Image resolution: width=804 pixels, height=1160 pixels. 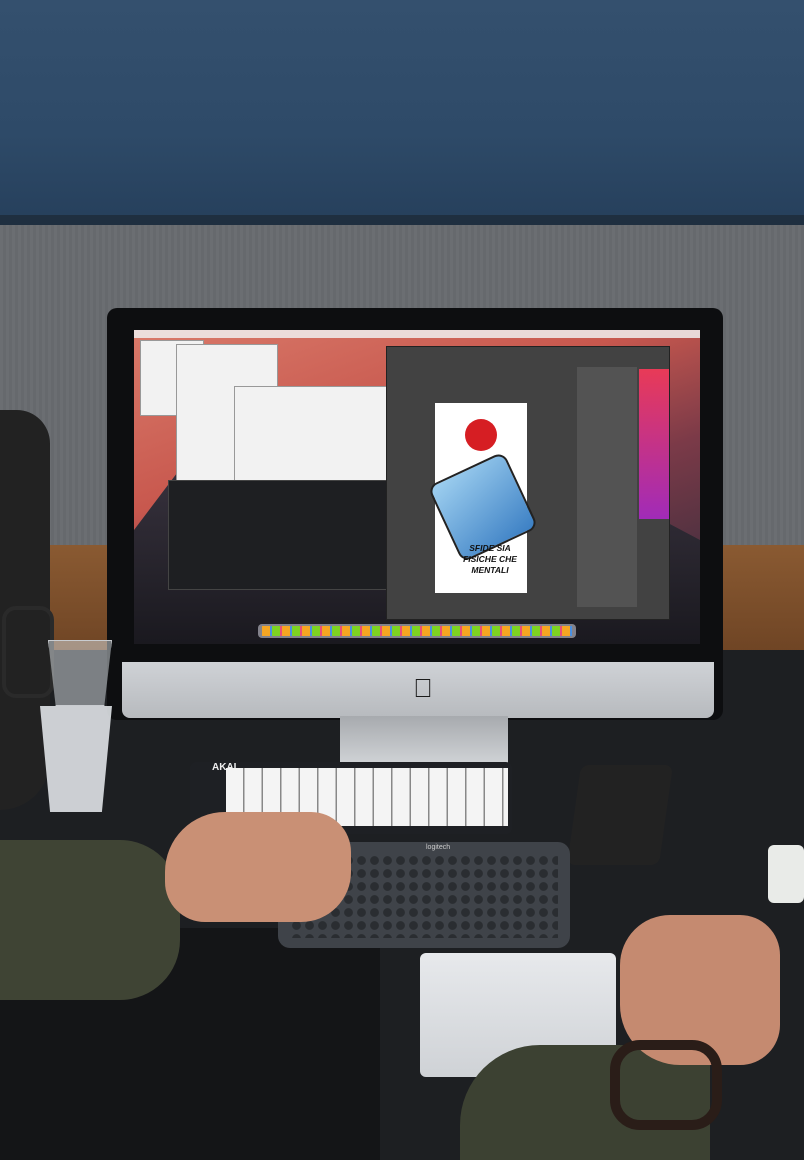 What do you see at coordinates (402, 220) in the screenshot?
I see `panel-edge` at bounding box center [402, 220].